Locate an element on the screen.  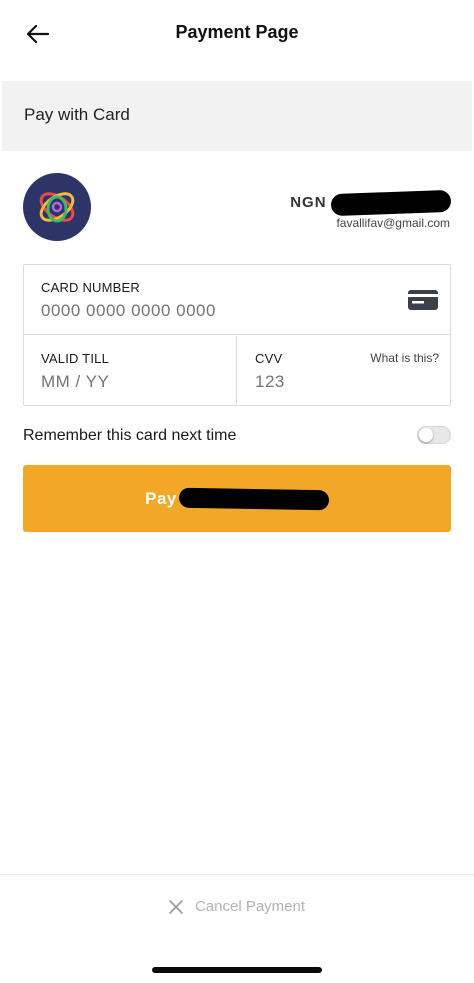
home-indicator is located at coordinates (237, 970).